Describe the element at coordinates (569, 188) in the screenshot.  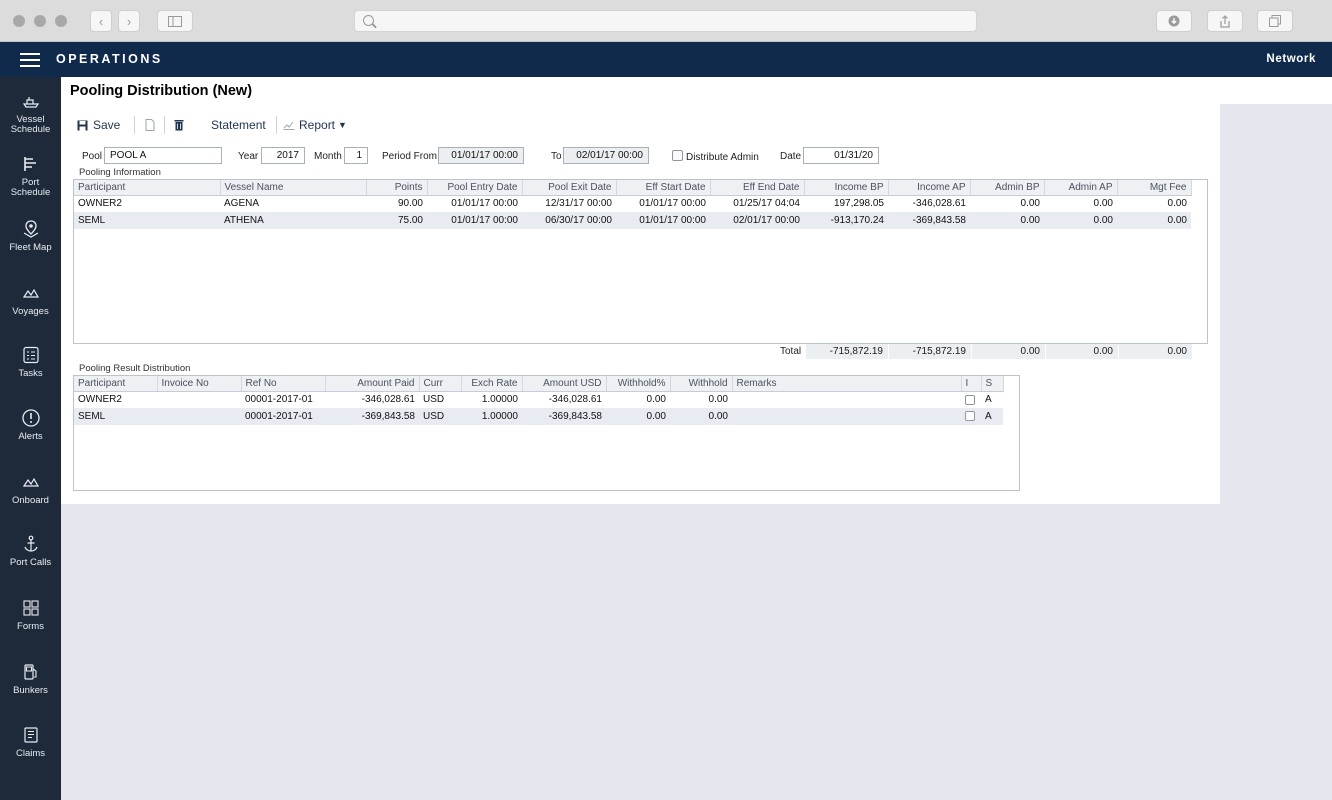
I see `column-header: Pool Exit Date` at that location.